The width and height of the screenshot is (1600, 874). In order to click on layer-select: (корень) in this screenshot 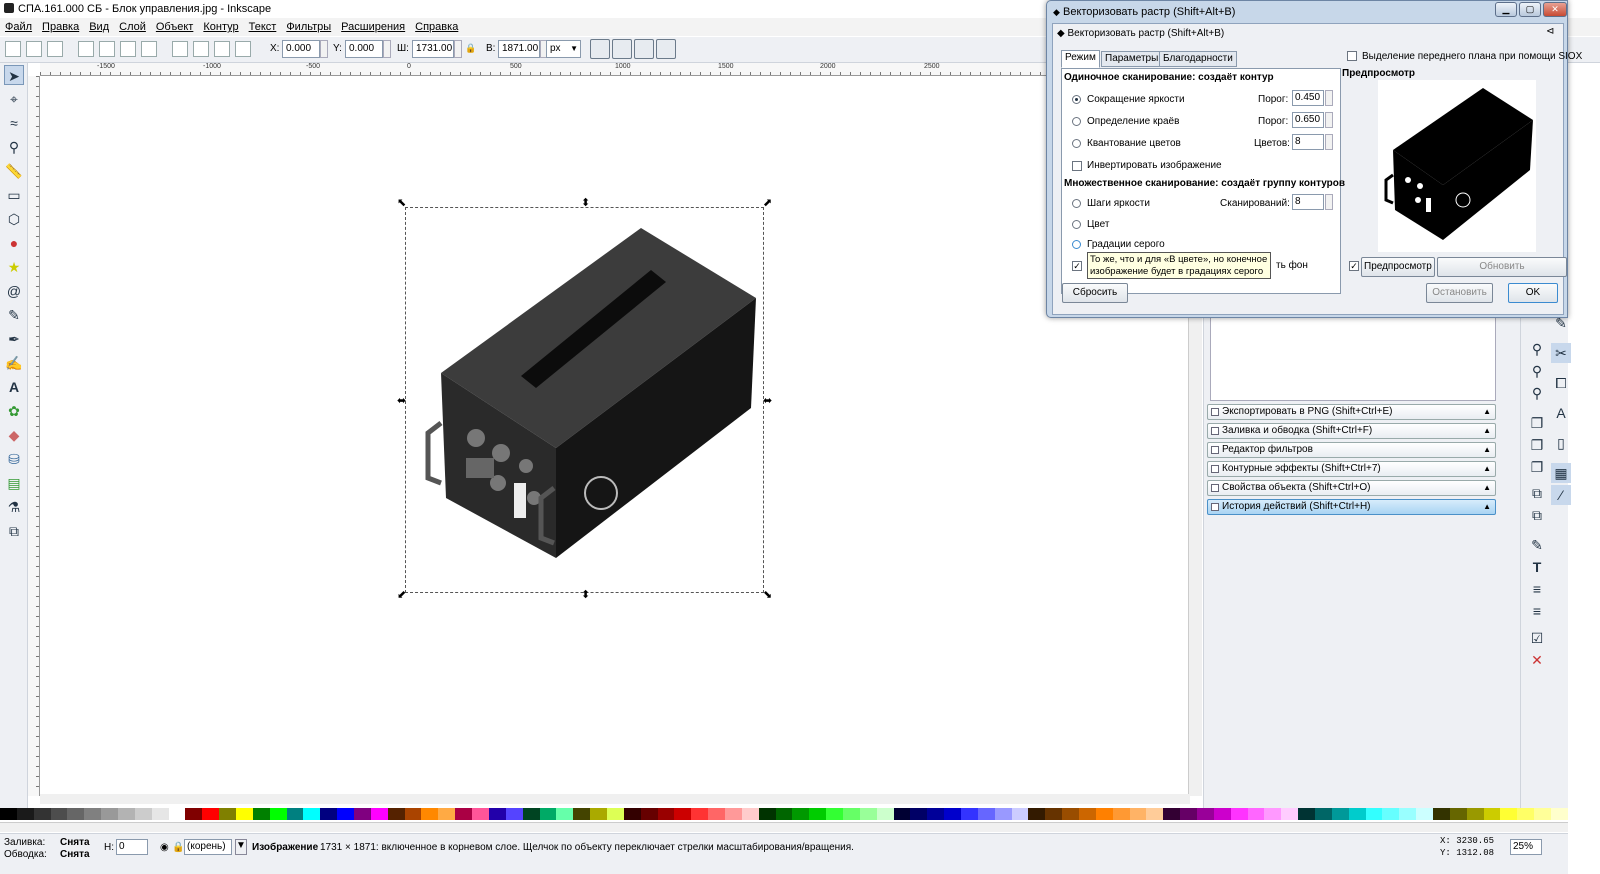, I will do `click(208, 847)`.